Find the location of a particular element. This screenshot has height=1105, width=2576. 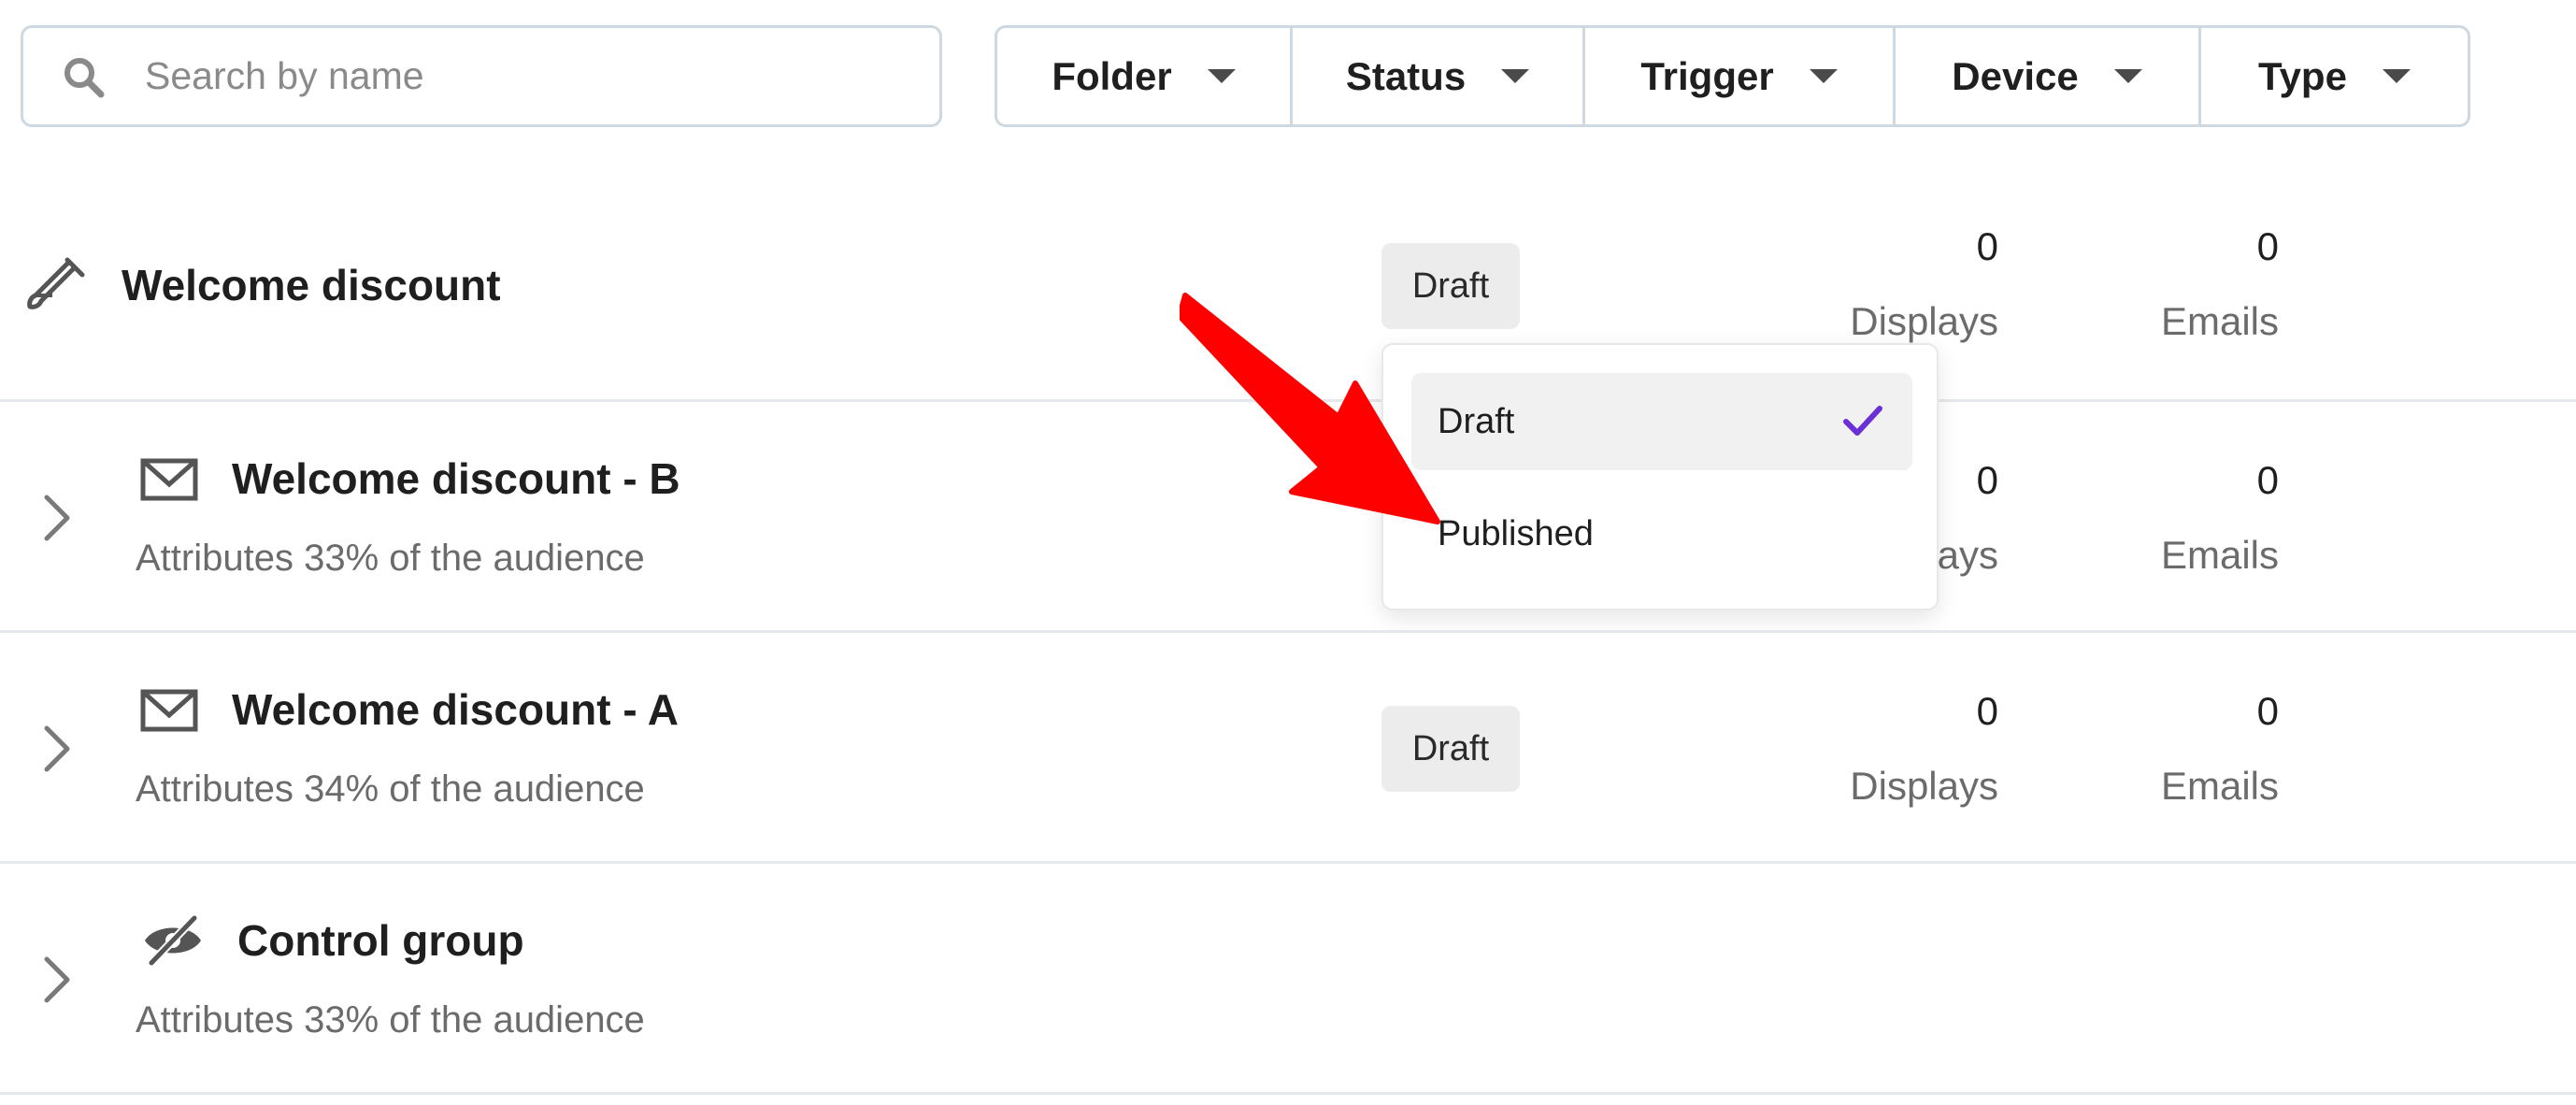

status-option-label: Draft is located at coordinates (1476, 421).